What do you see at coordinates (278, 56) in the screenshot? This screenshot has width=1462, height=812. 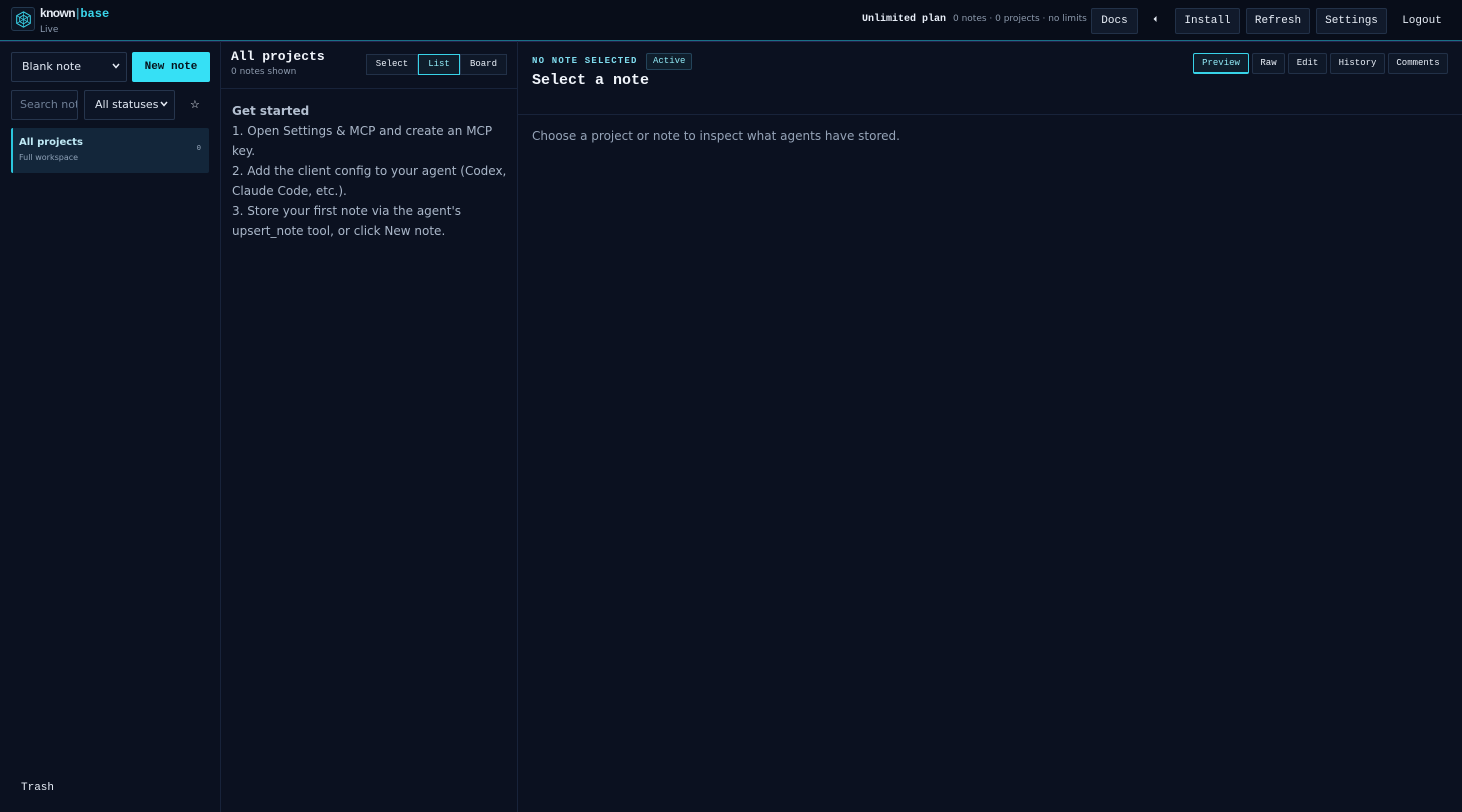 I see `list-title: All projects` at bounding box center [278, 56].